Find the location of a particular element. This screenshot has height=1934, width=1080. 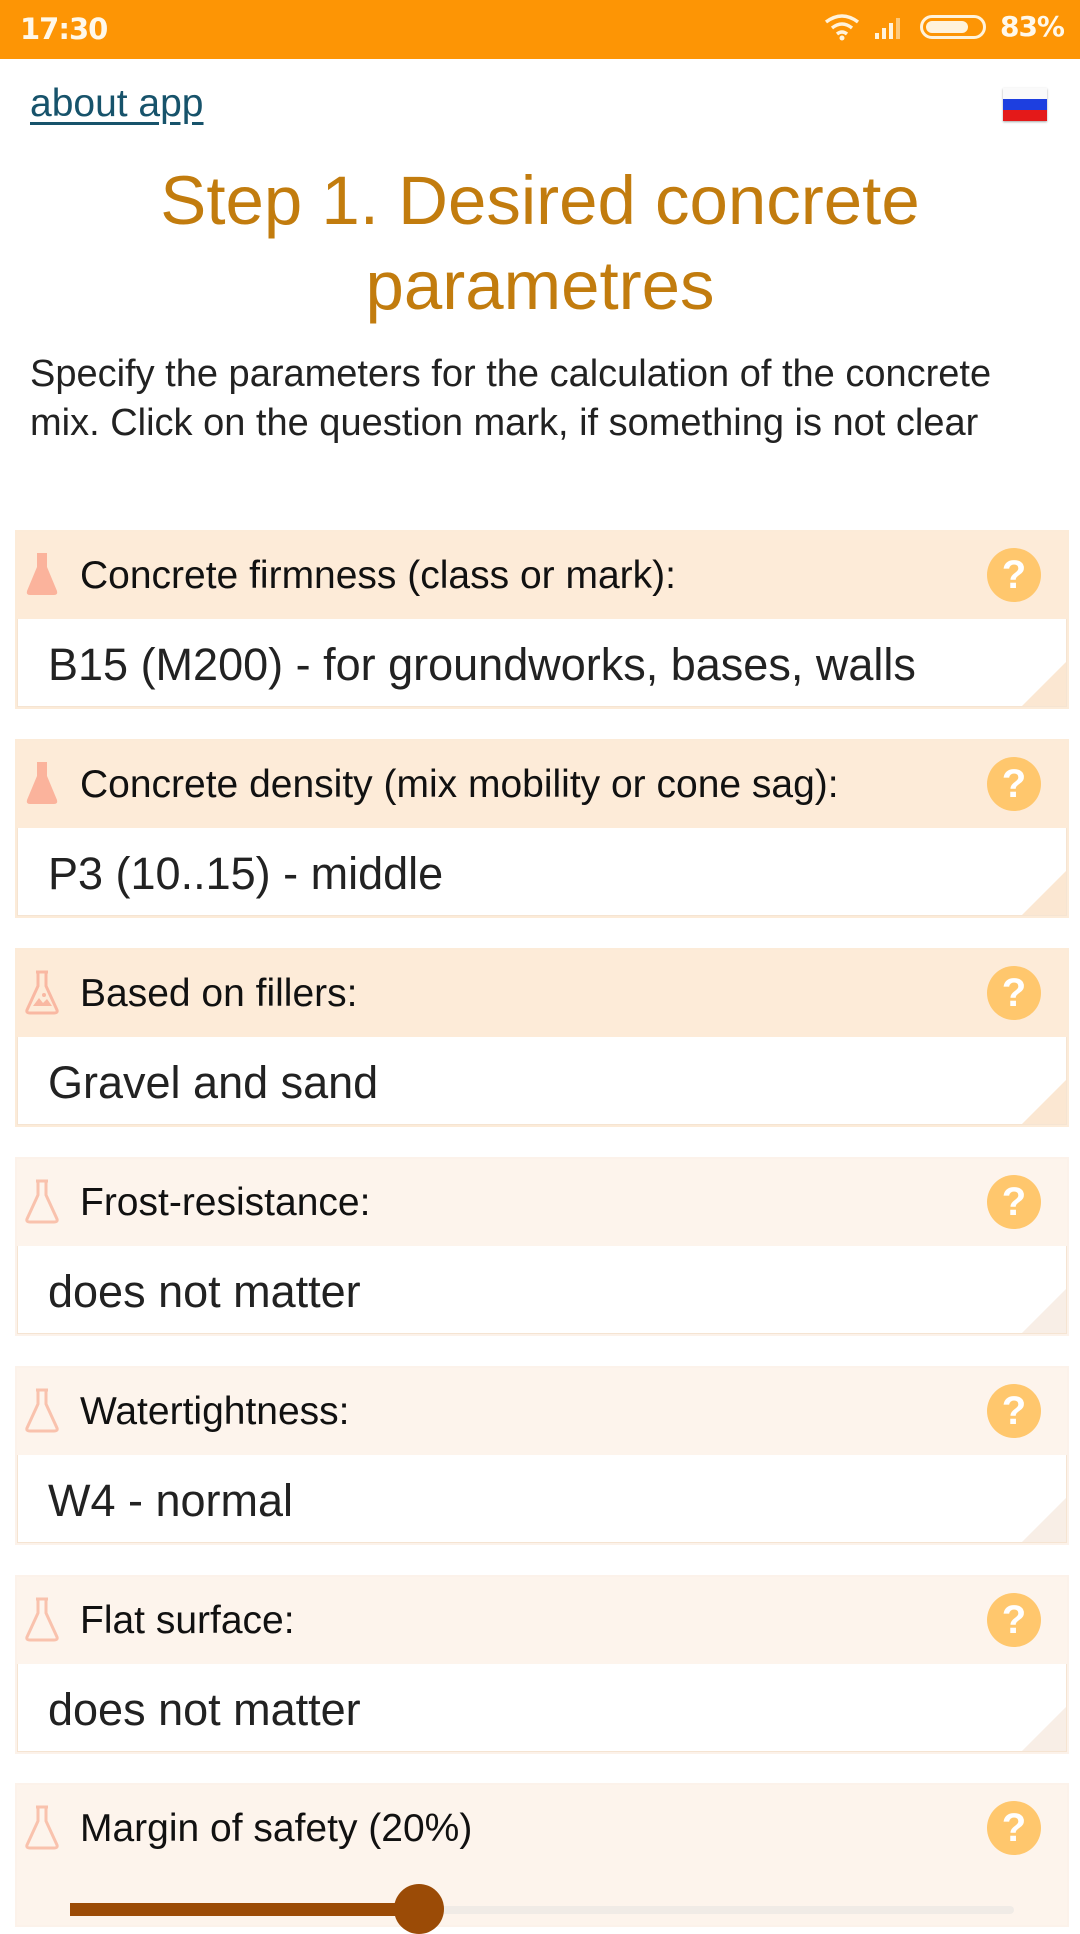

field-select: W4 - normal is located at coordinates (542, 1499).